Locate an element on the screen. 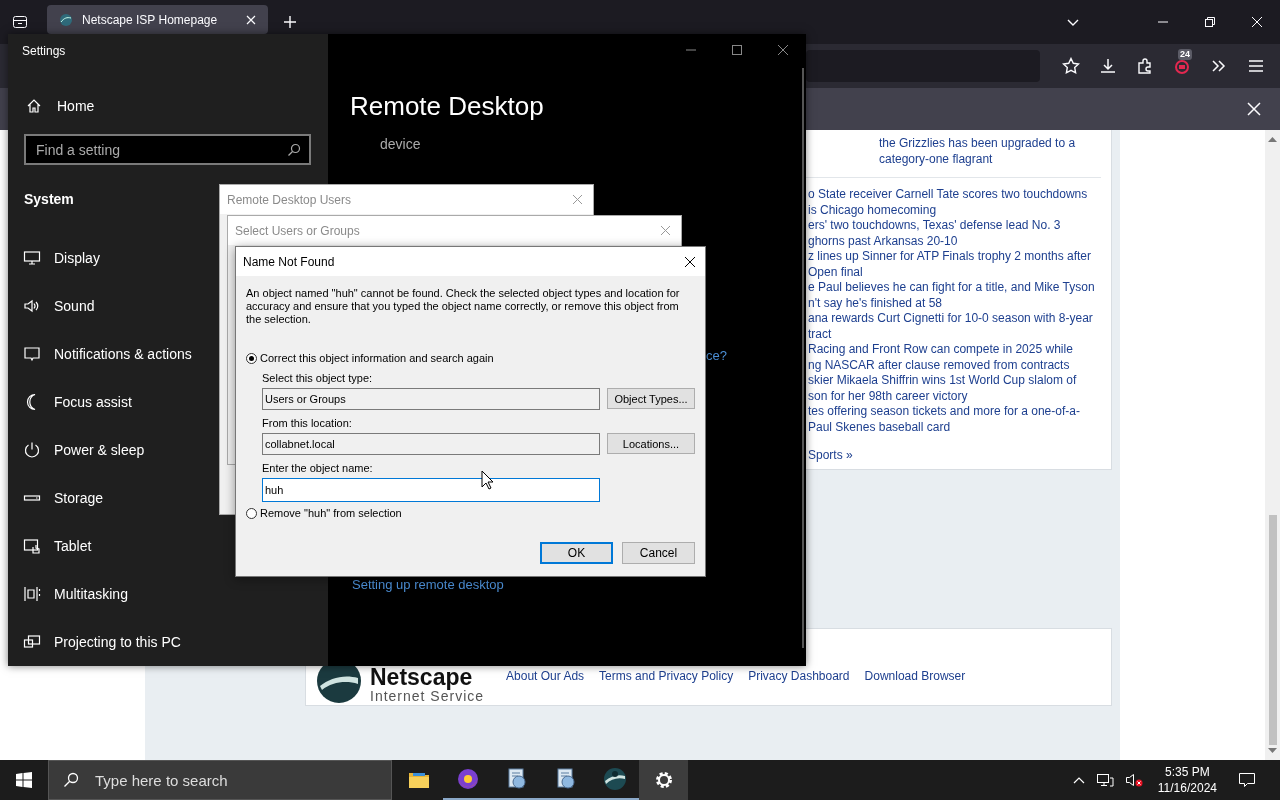  dialog-button: OK is located at coordinates (576, 553).